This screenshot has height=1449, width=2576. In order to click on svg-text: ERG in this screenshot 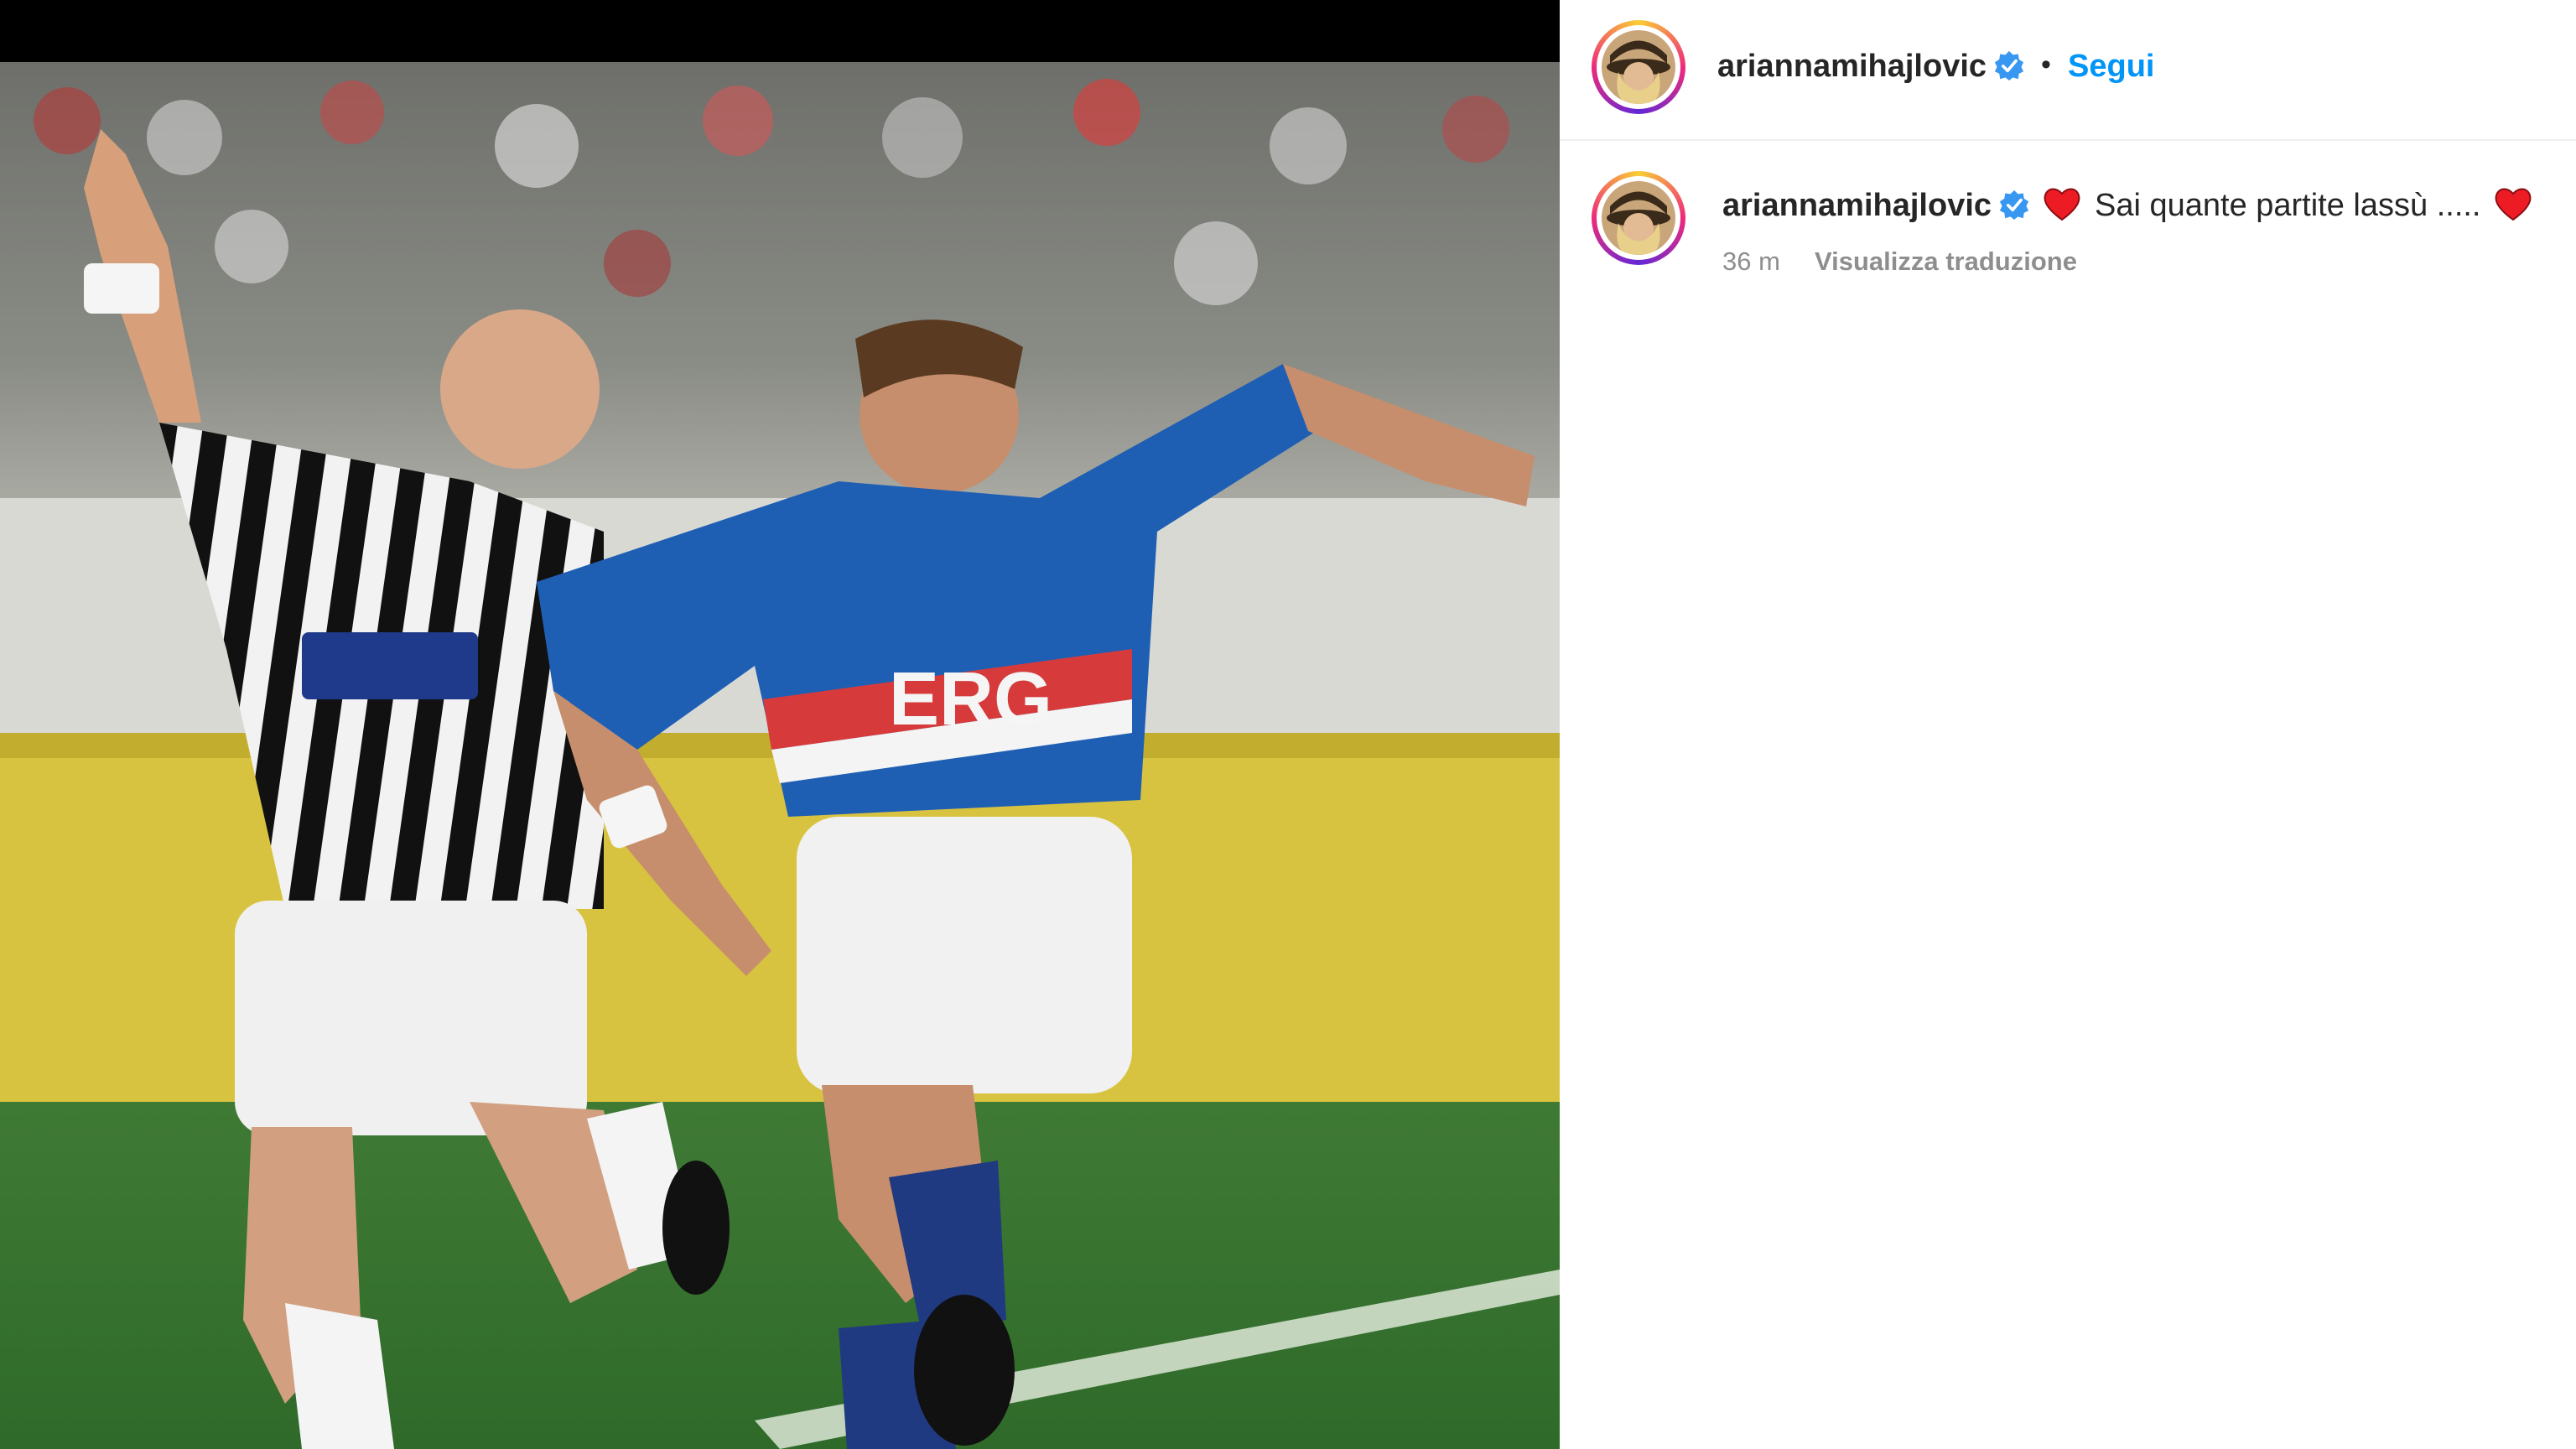, I will do `click(970, 699)`.